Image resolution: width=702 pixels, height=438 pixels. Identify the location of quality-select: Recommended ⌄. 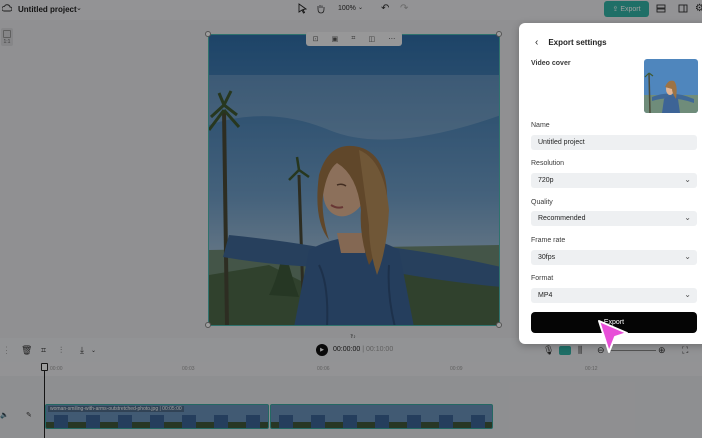
(614, 218).